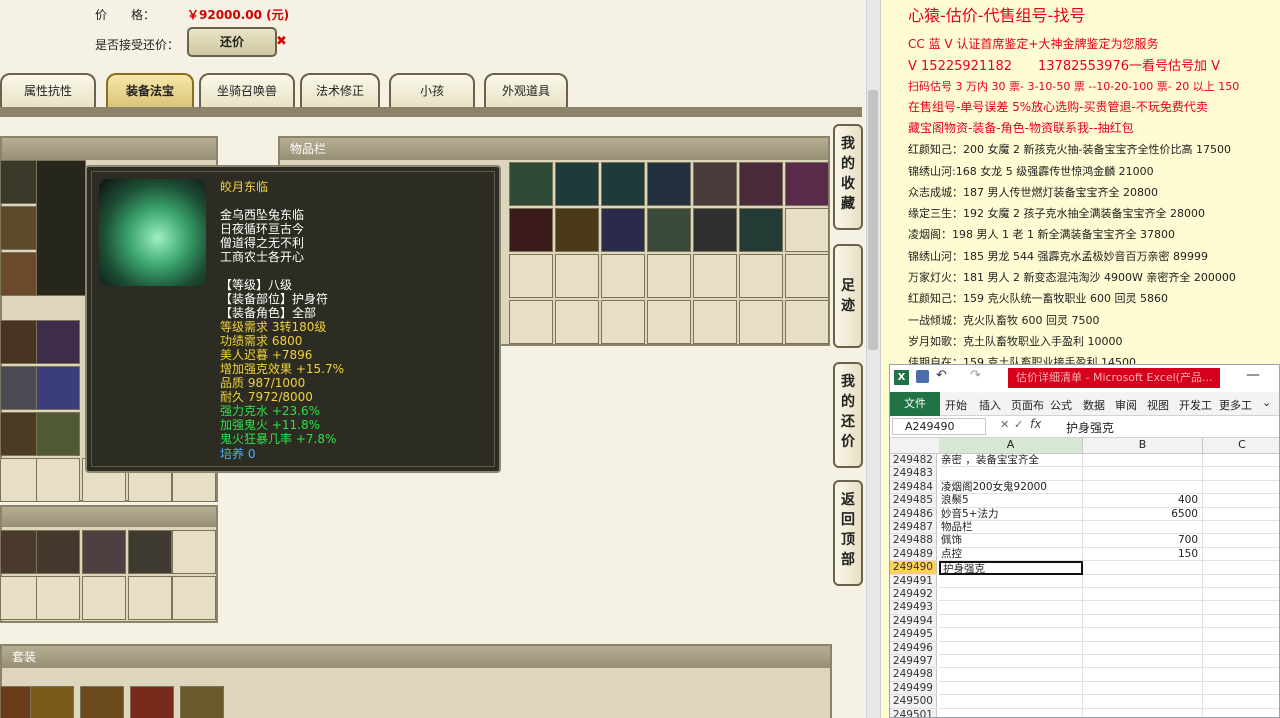 The width and height of the screenshot is (1280, 718). I want to click on row-number: 249483, so click(913, 474).